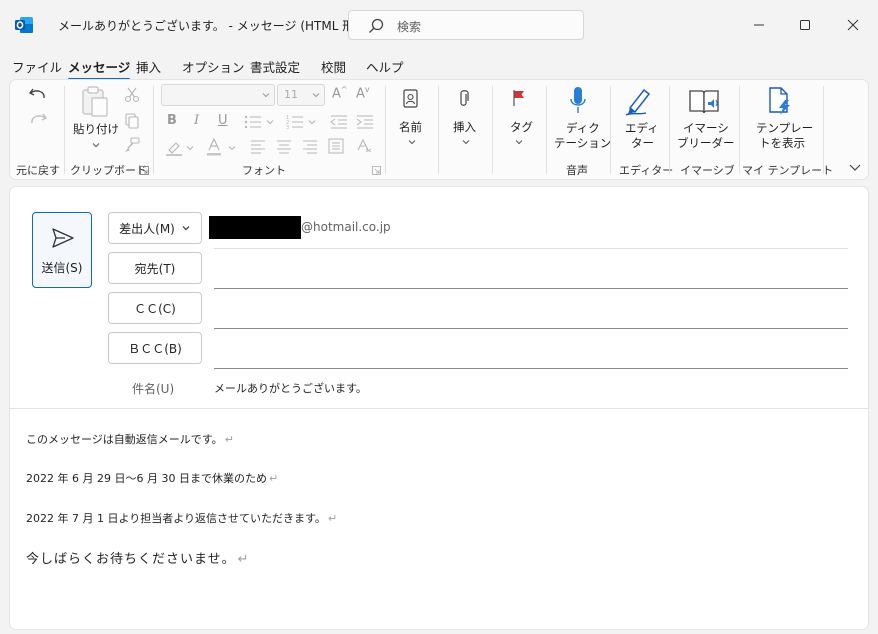 The width and height of the screenshot is (878, 634). What do you see at coordinates (264, 170) in the screenshot?
I see `font-group-label: フォント` at bounding box center [264, 170].